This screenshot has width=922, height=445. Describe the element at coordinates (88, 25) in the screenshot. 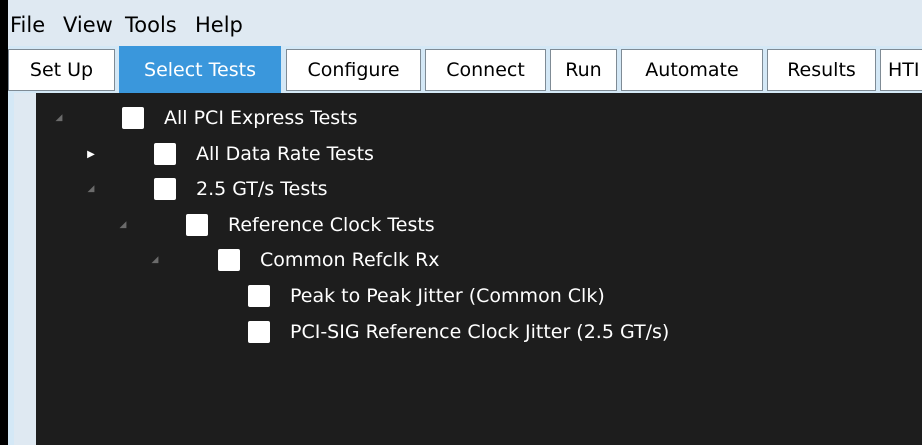

I see `menu-view: View` at that location.